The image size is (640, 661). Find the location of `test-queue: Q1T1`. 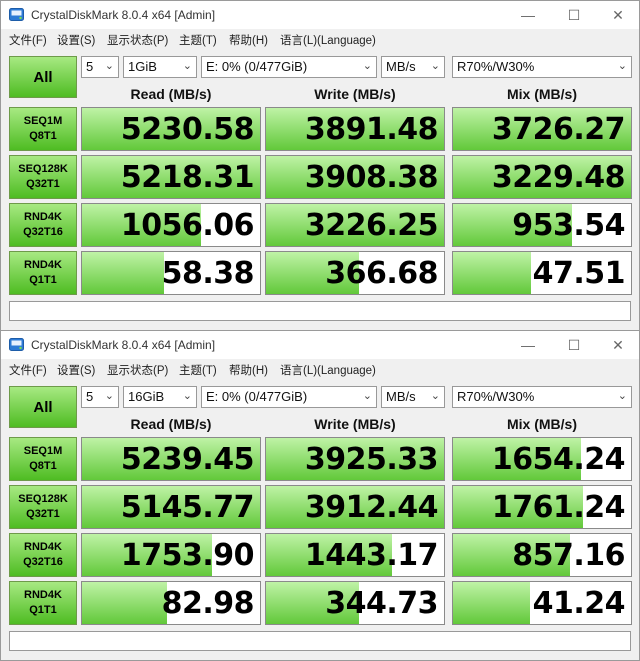

test-queue: Q1T1 is located at coordinates (43, 610).